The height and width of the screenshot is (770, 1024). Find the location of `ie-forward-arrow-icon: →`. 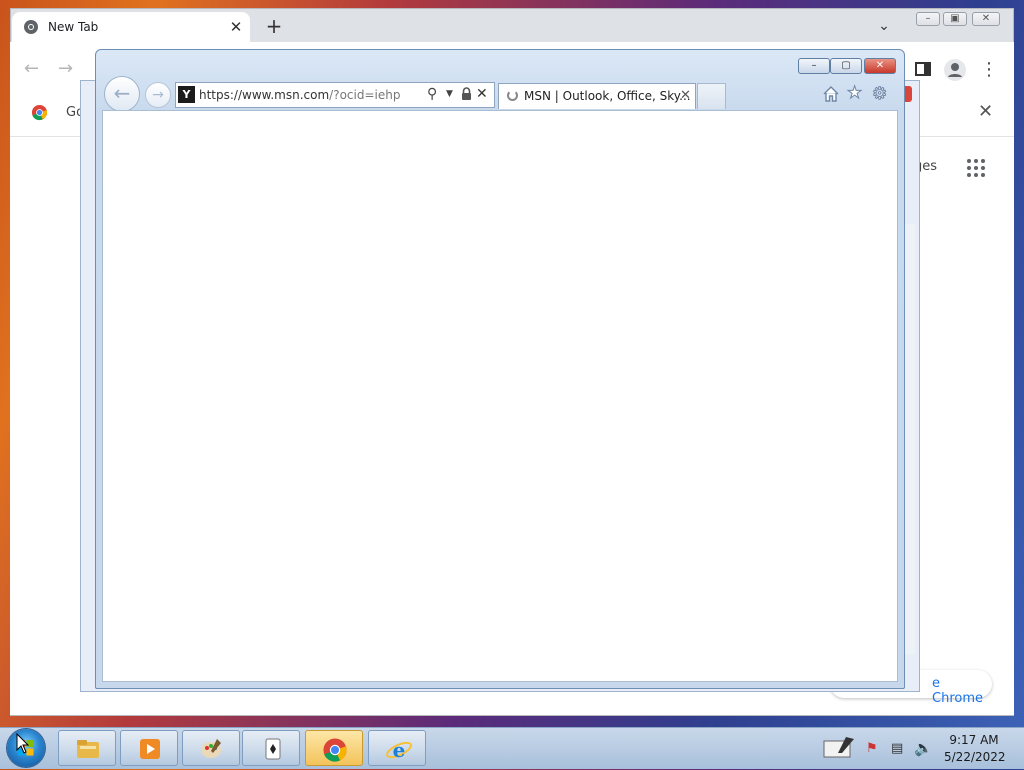

ie-forward-arrow-icon: → is located at coordinates (158, 95).